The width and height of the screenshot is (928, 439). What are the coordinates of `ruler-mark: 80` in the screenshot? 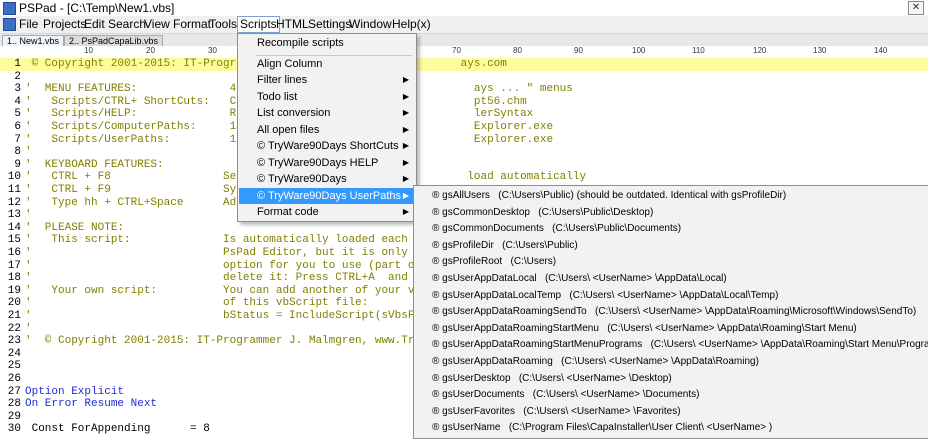 It's located at (517, 50).